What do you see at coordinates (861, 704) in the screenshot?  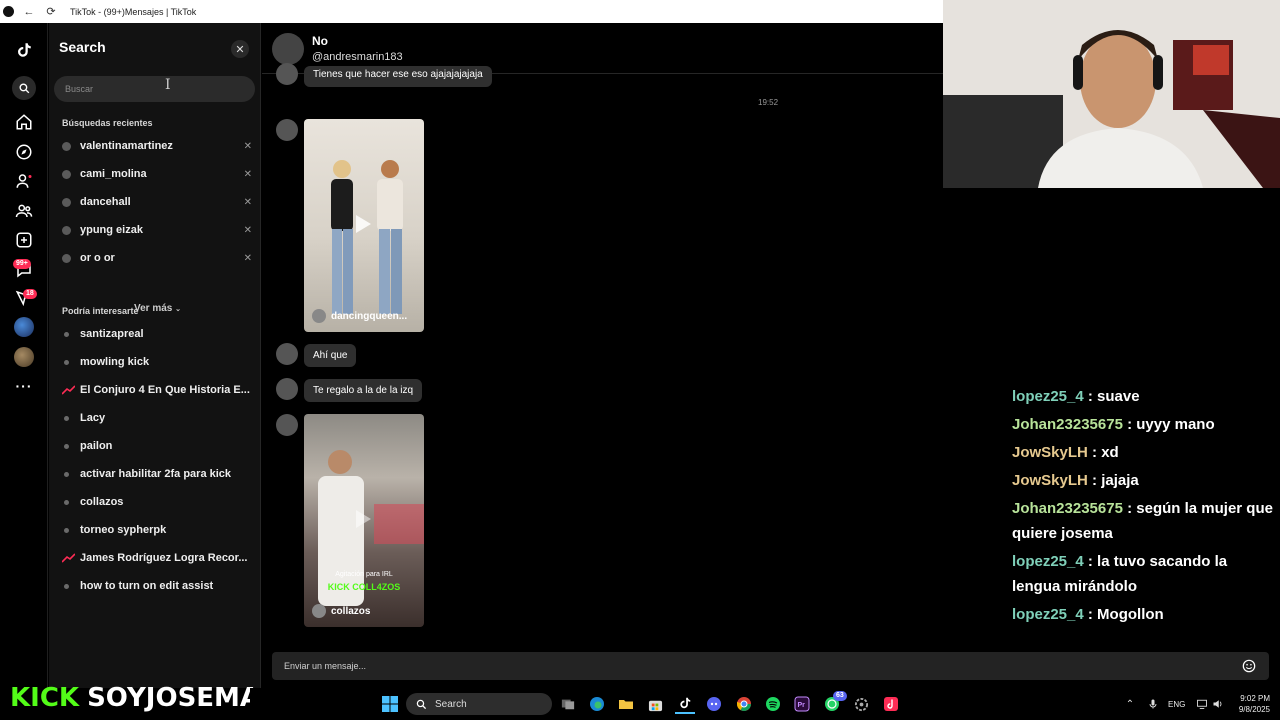 I see `settings-icon` at bounding box center [861, 704].